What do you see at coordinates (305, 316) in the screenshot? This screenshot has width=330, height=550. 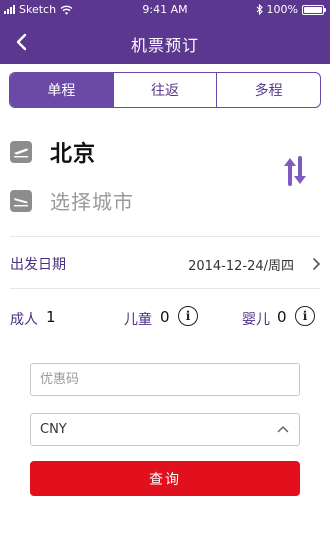 I see `infant-info-icon: i` at bounding box center [305, 316].